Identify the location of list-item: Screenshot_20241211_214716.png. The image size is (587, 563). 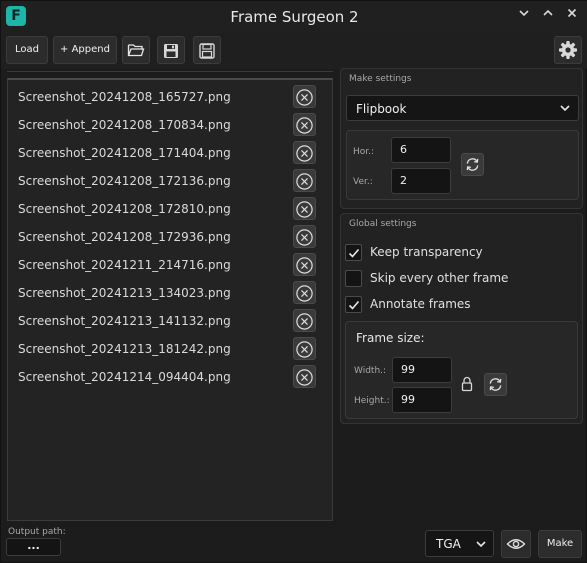
(170, 264).